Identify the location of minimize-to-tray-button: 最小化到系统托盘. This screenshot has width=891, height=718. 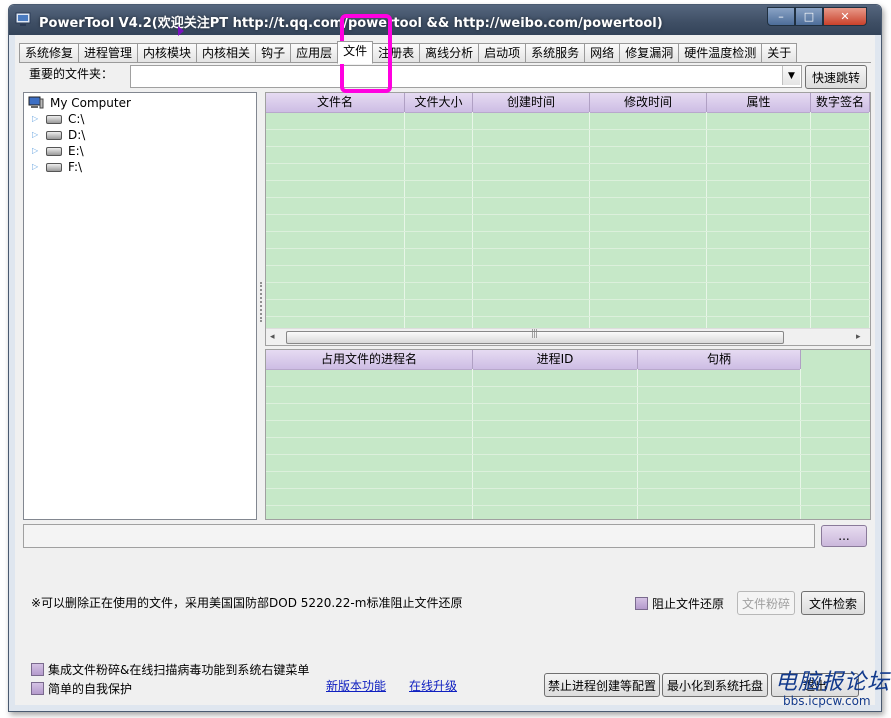
(715, 685).